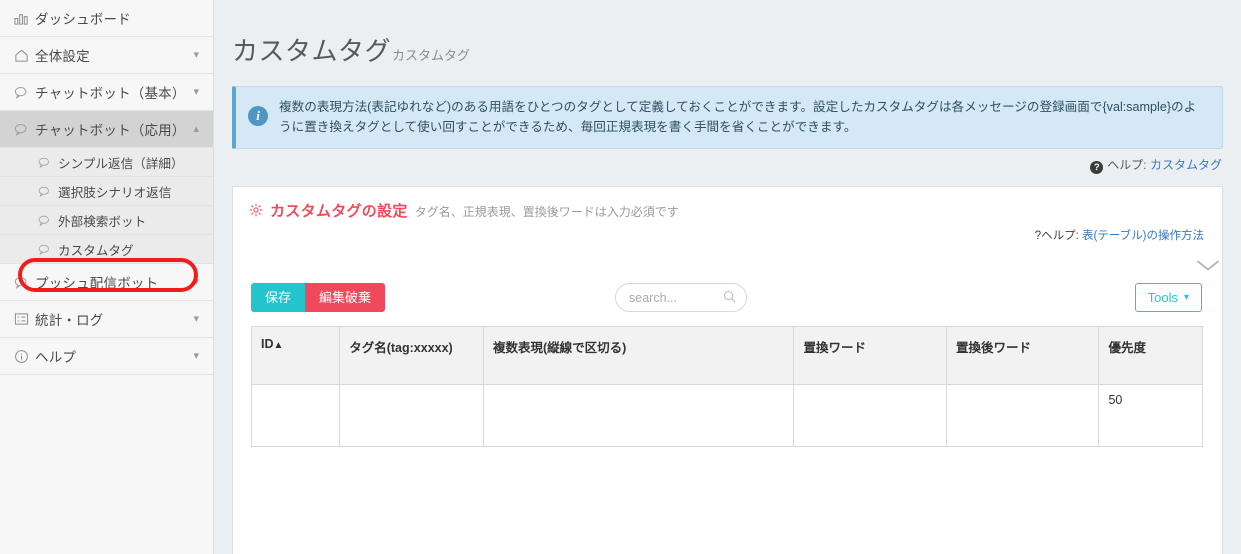 Image resolution: width=1241 pixels, height=554 pixels. I want to click on column-header-multi-expression: 複数表現(縦線で区切る), so click(639, 356).